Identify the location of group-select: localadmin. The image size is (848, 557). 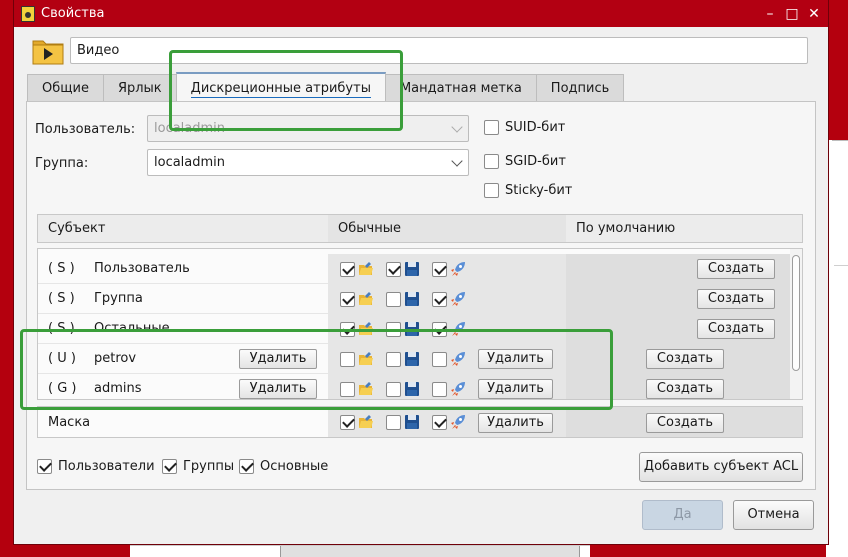
(308, 162).